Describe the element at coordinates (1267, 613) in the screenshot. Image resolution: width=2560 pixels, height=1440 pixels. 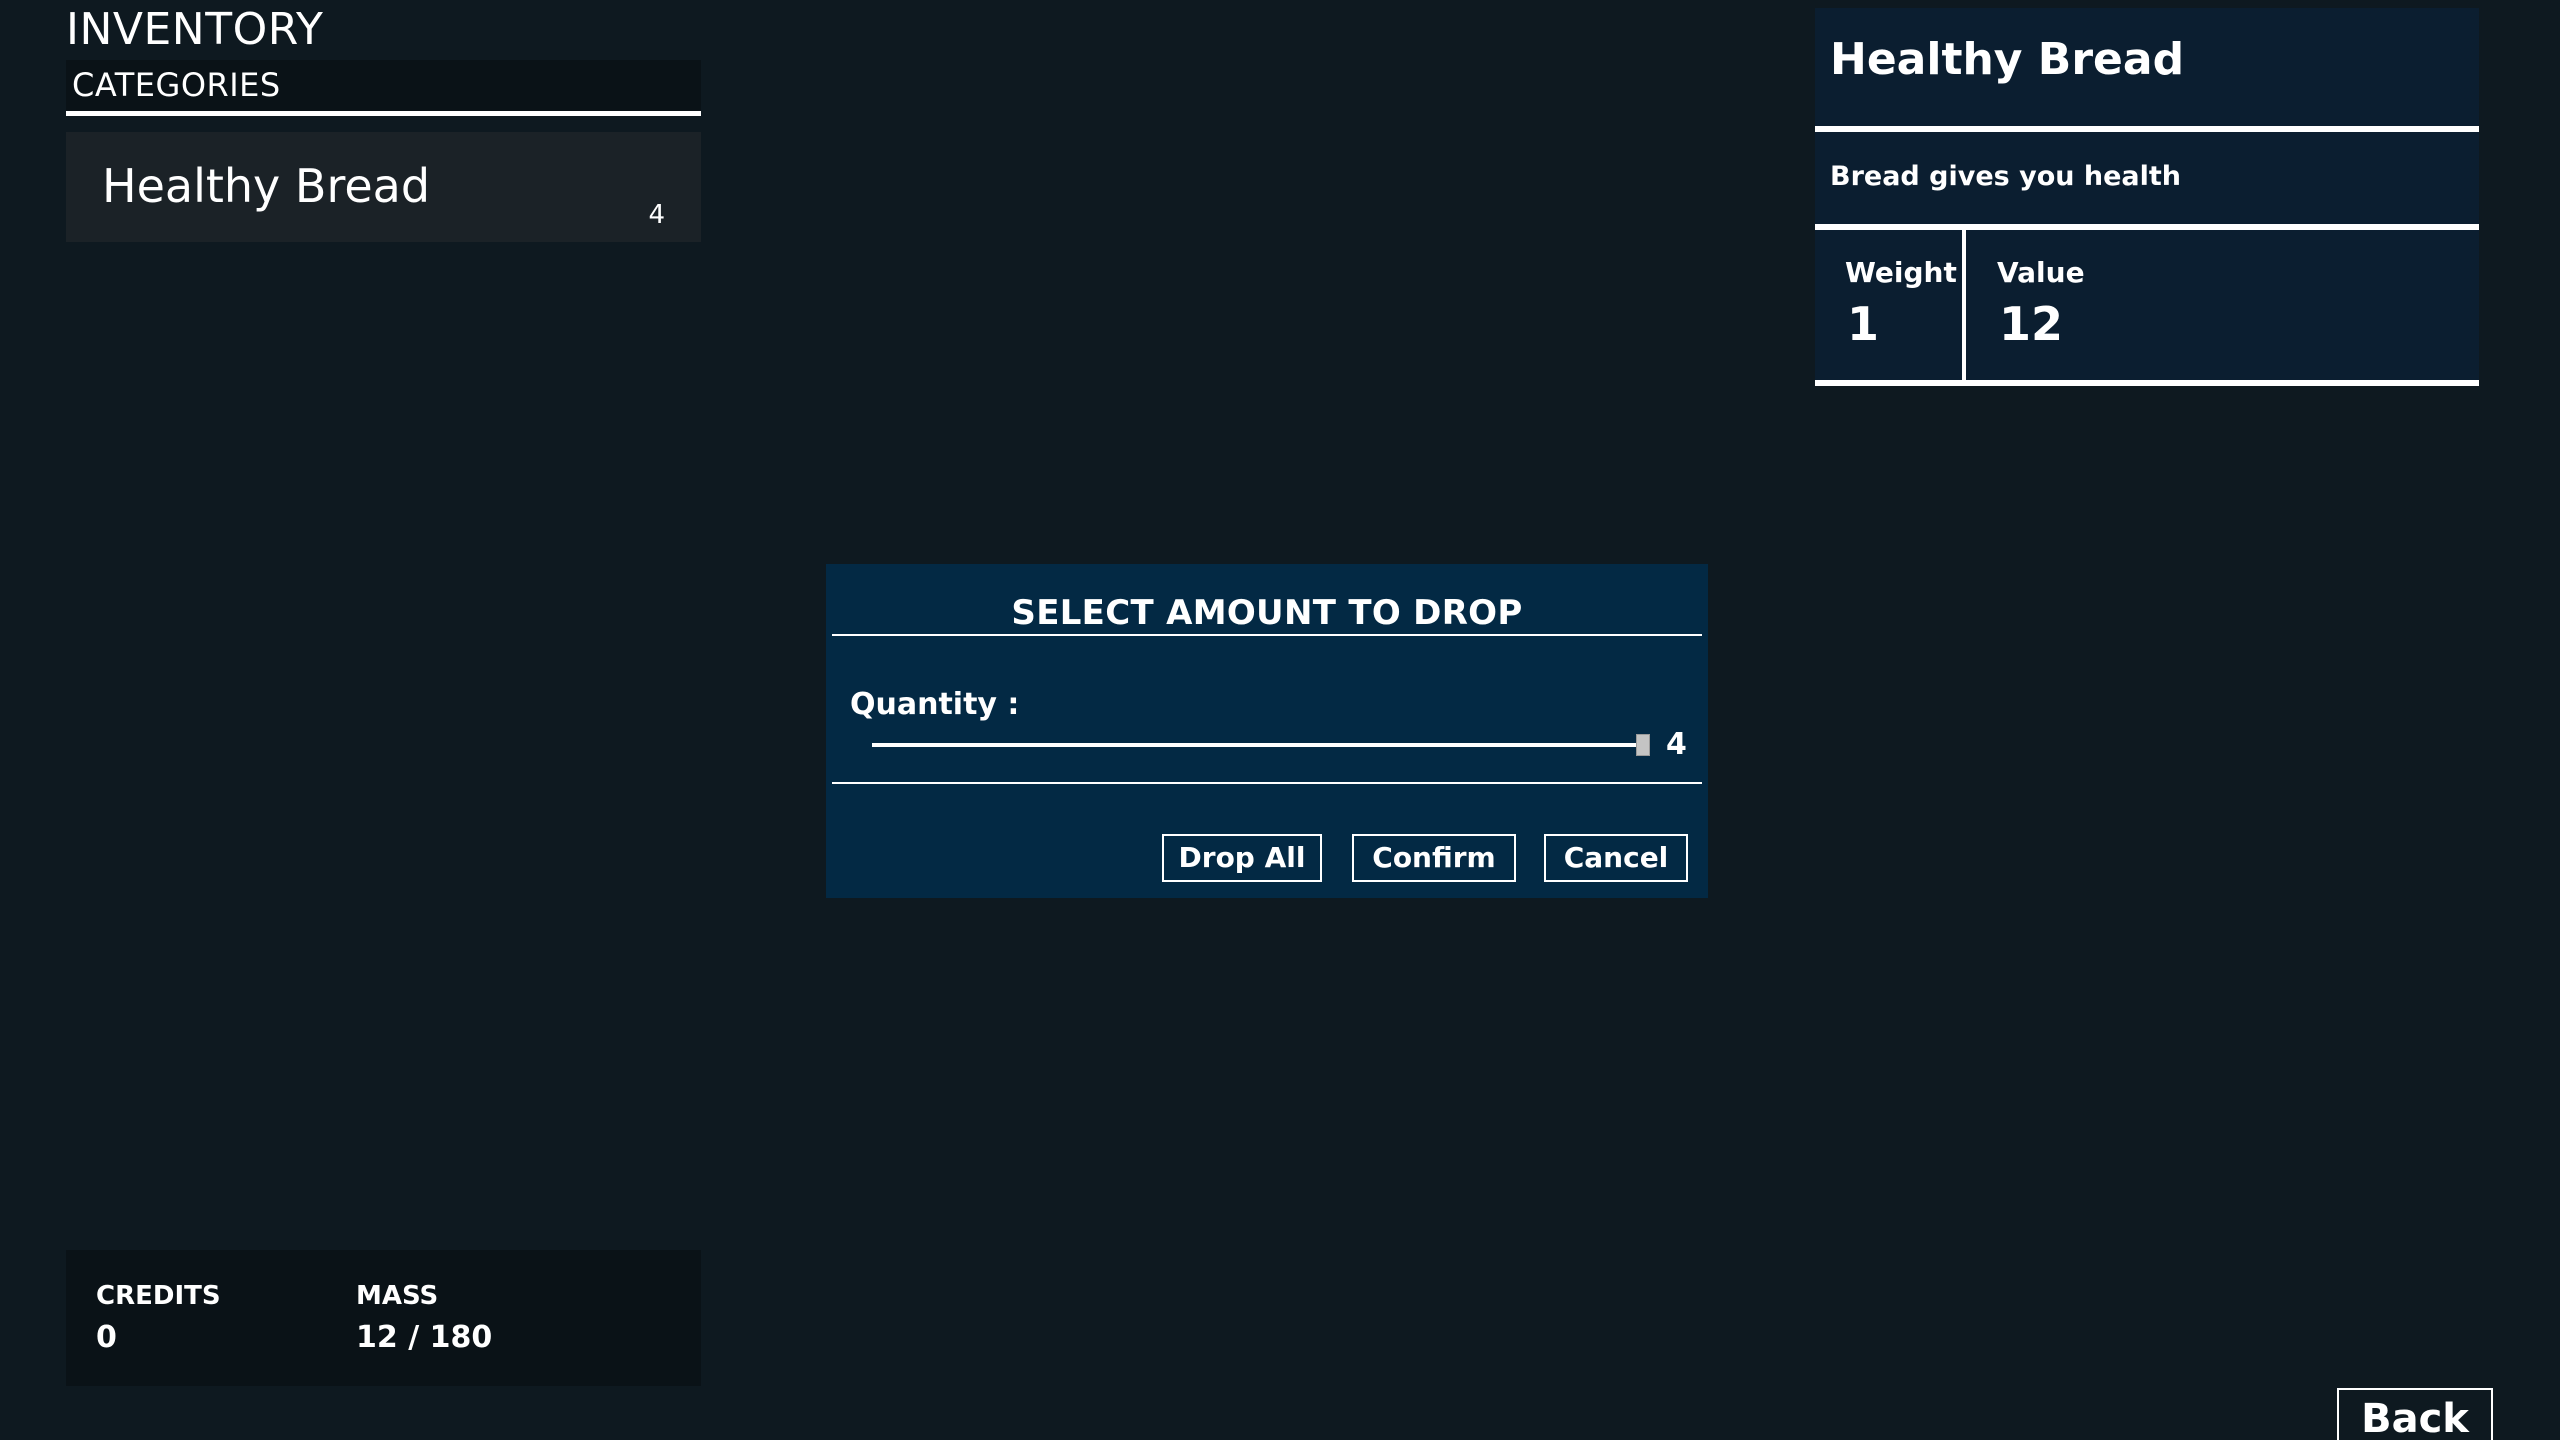
I see `dialog-title: SELECT AMOUNT TO DROP` at that location.